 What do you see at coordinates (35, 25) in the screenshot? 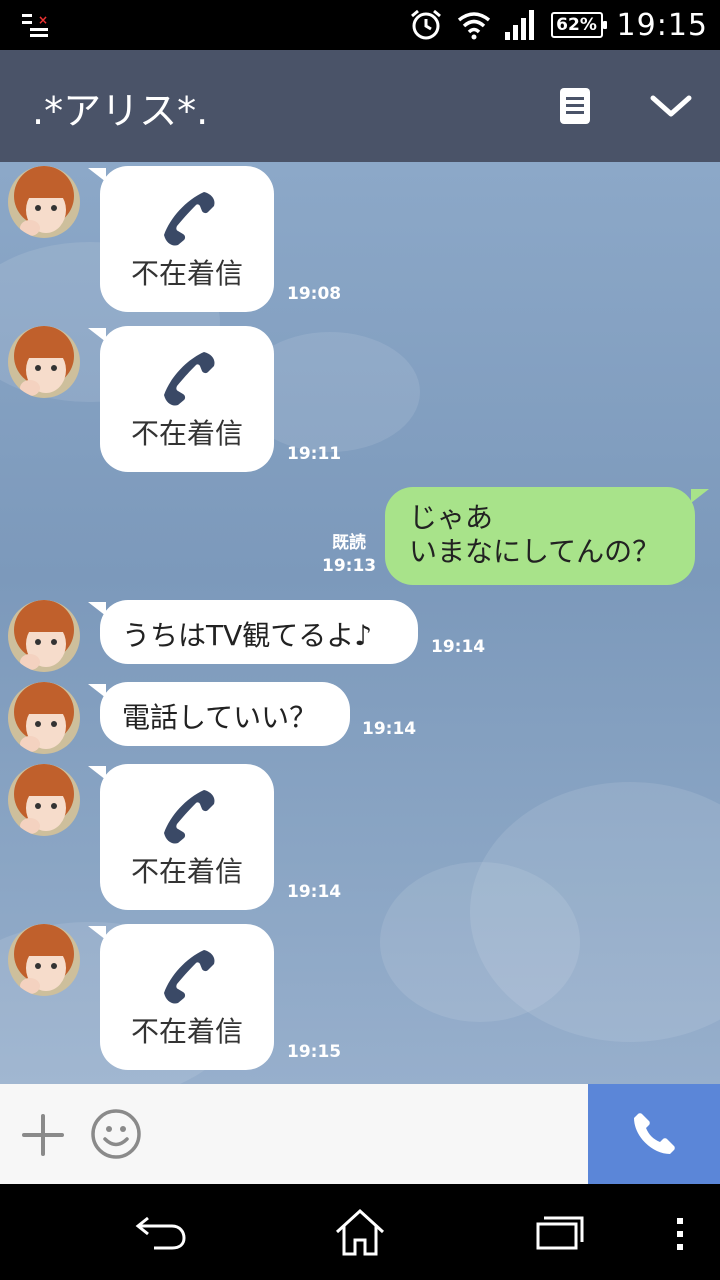
I see `notification-icon: ×` at bounding box center [35, 25].